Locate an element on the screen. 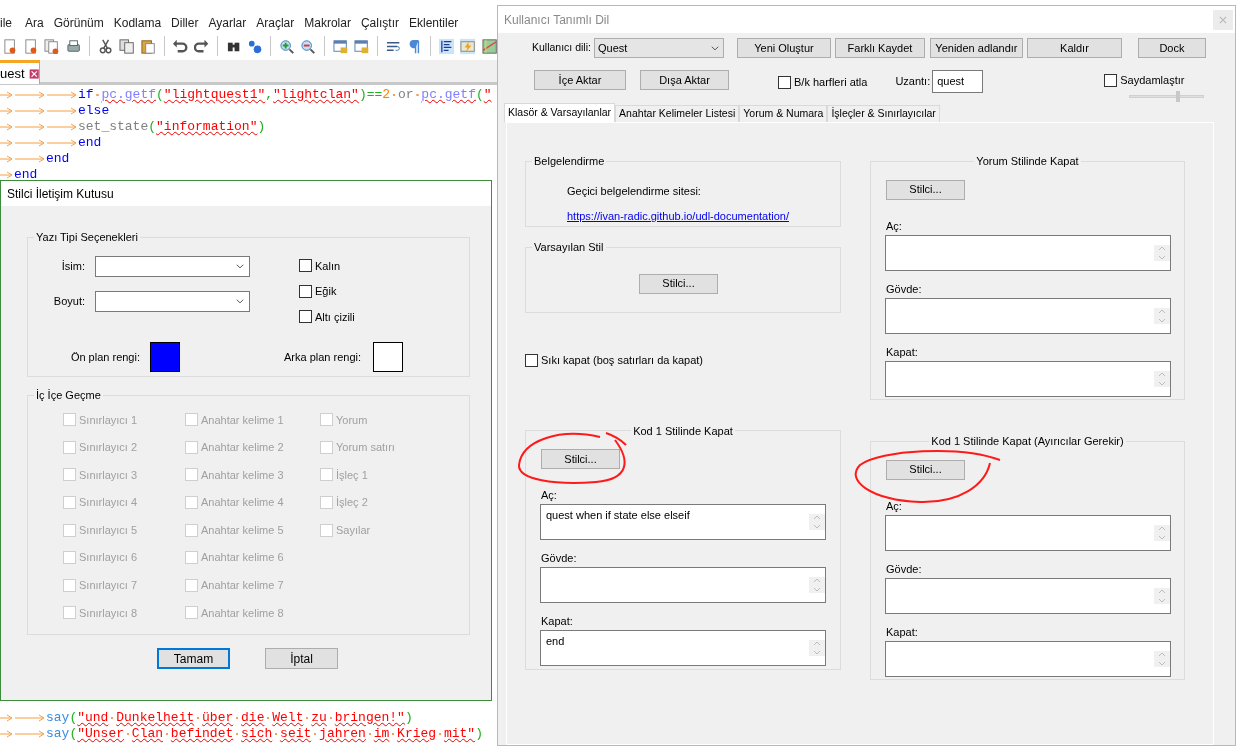  button: Dock is located at coordinates (1171, 48).